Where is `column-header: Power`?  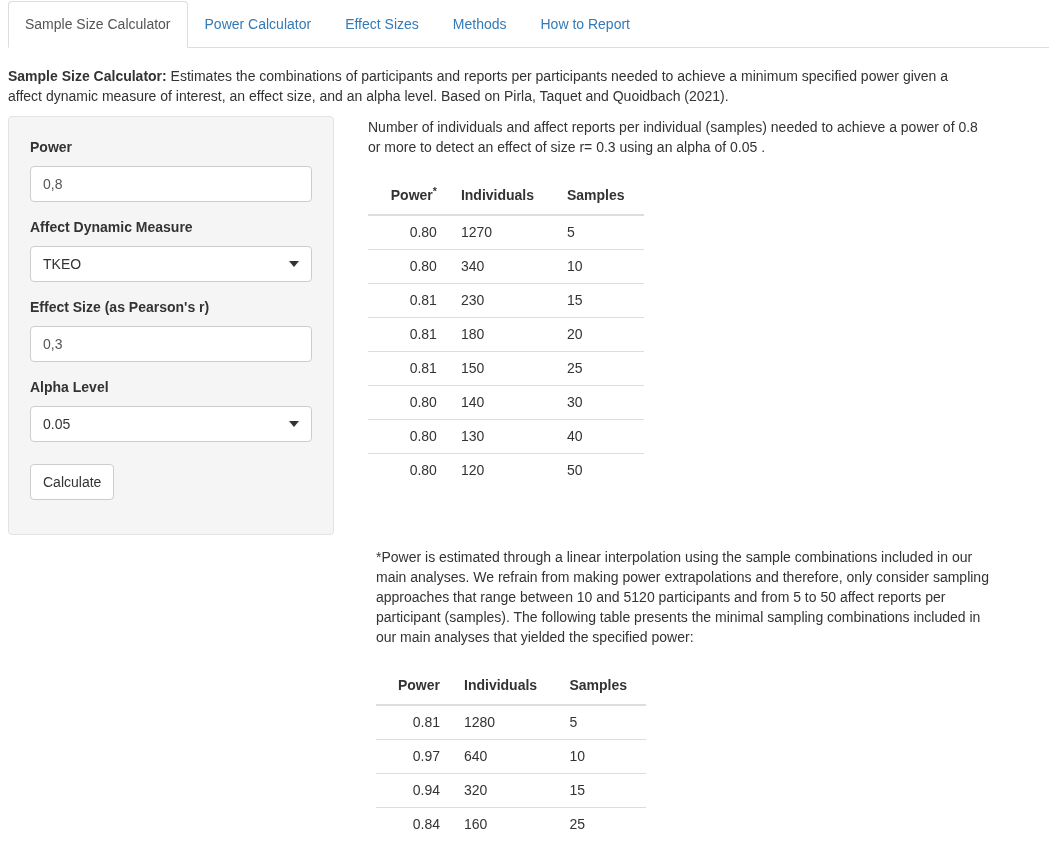
column-header: Power is located at coordinates (419, 685).